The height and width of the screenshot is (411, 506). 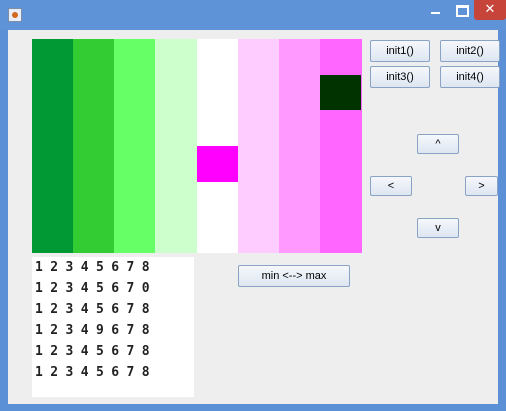 I want to click on number-row: 1 2 3 4 9 6 7 8, so click(x=92, y=330).